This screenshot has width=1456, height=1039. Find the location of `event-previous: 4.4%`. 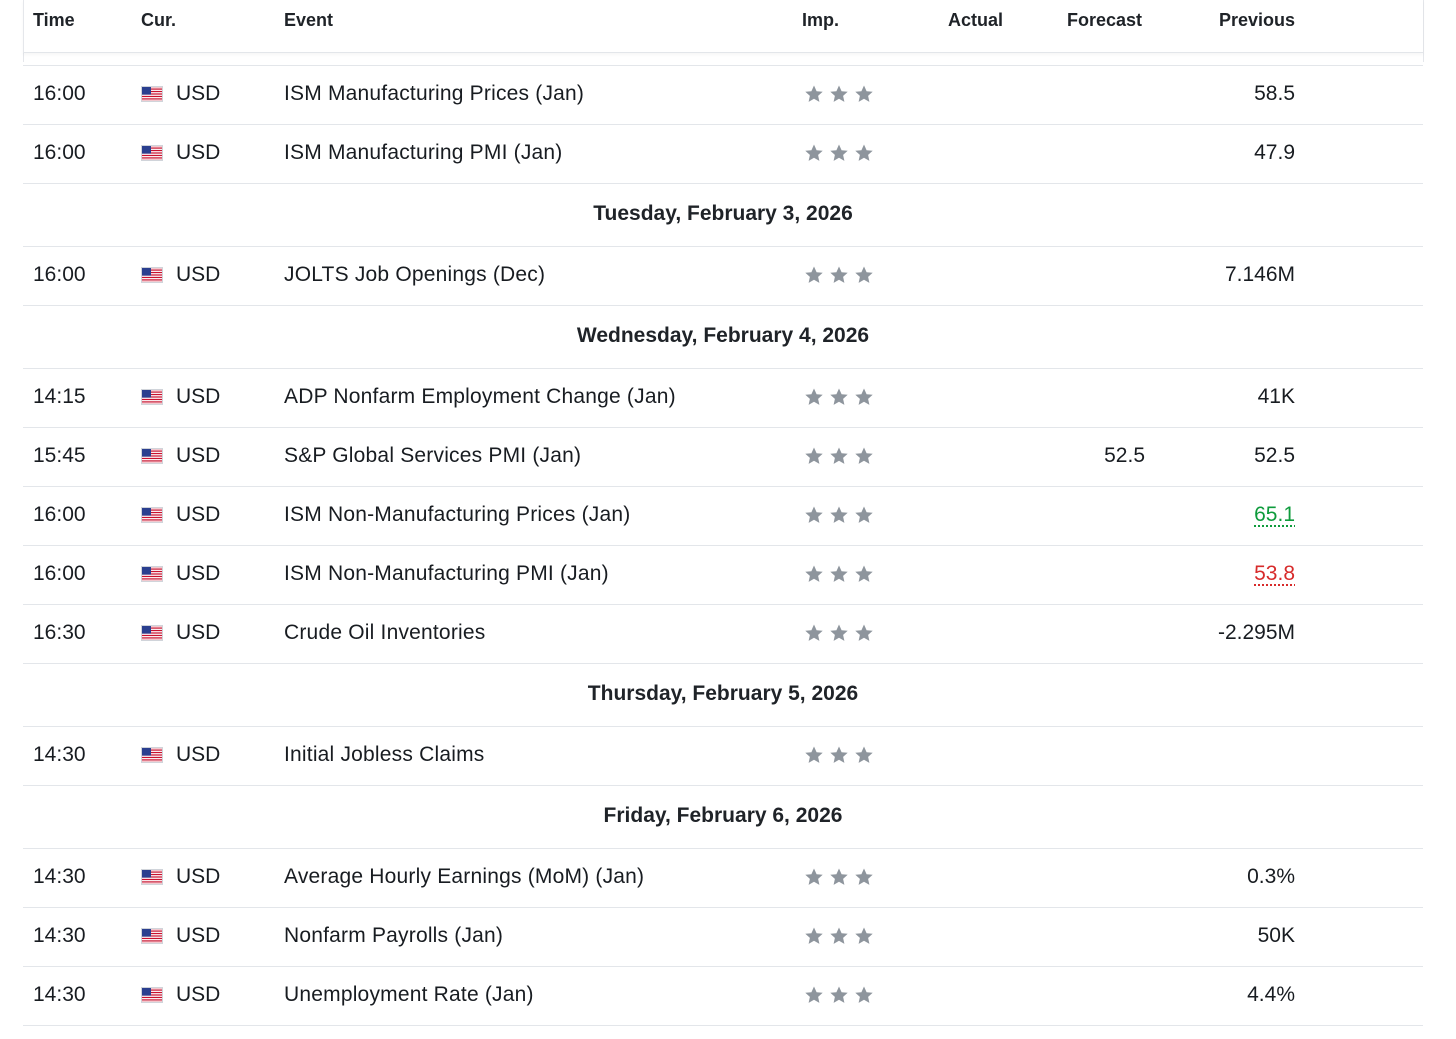

event-previous: 4.4% is located at coordinates (1271, 994).